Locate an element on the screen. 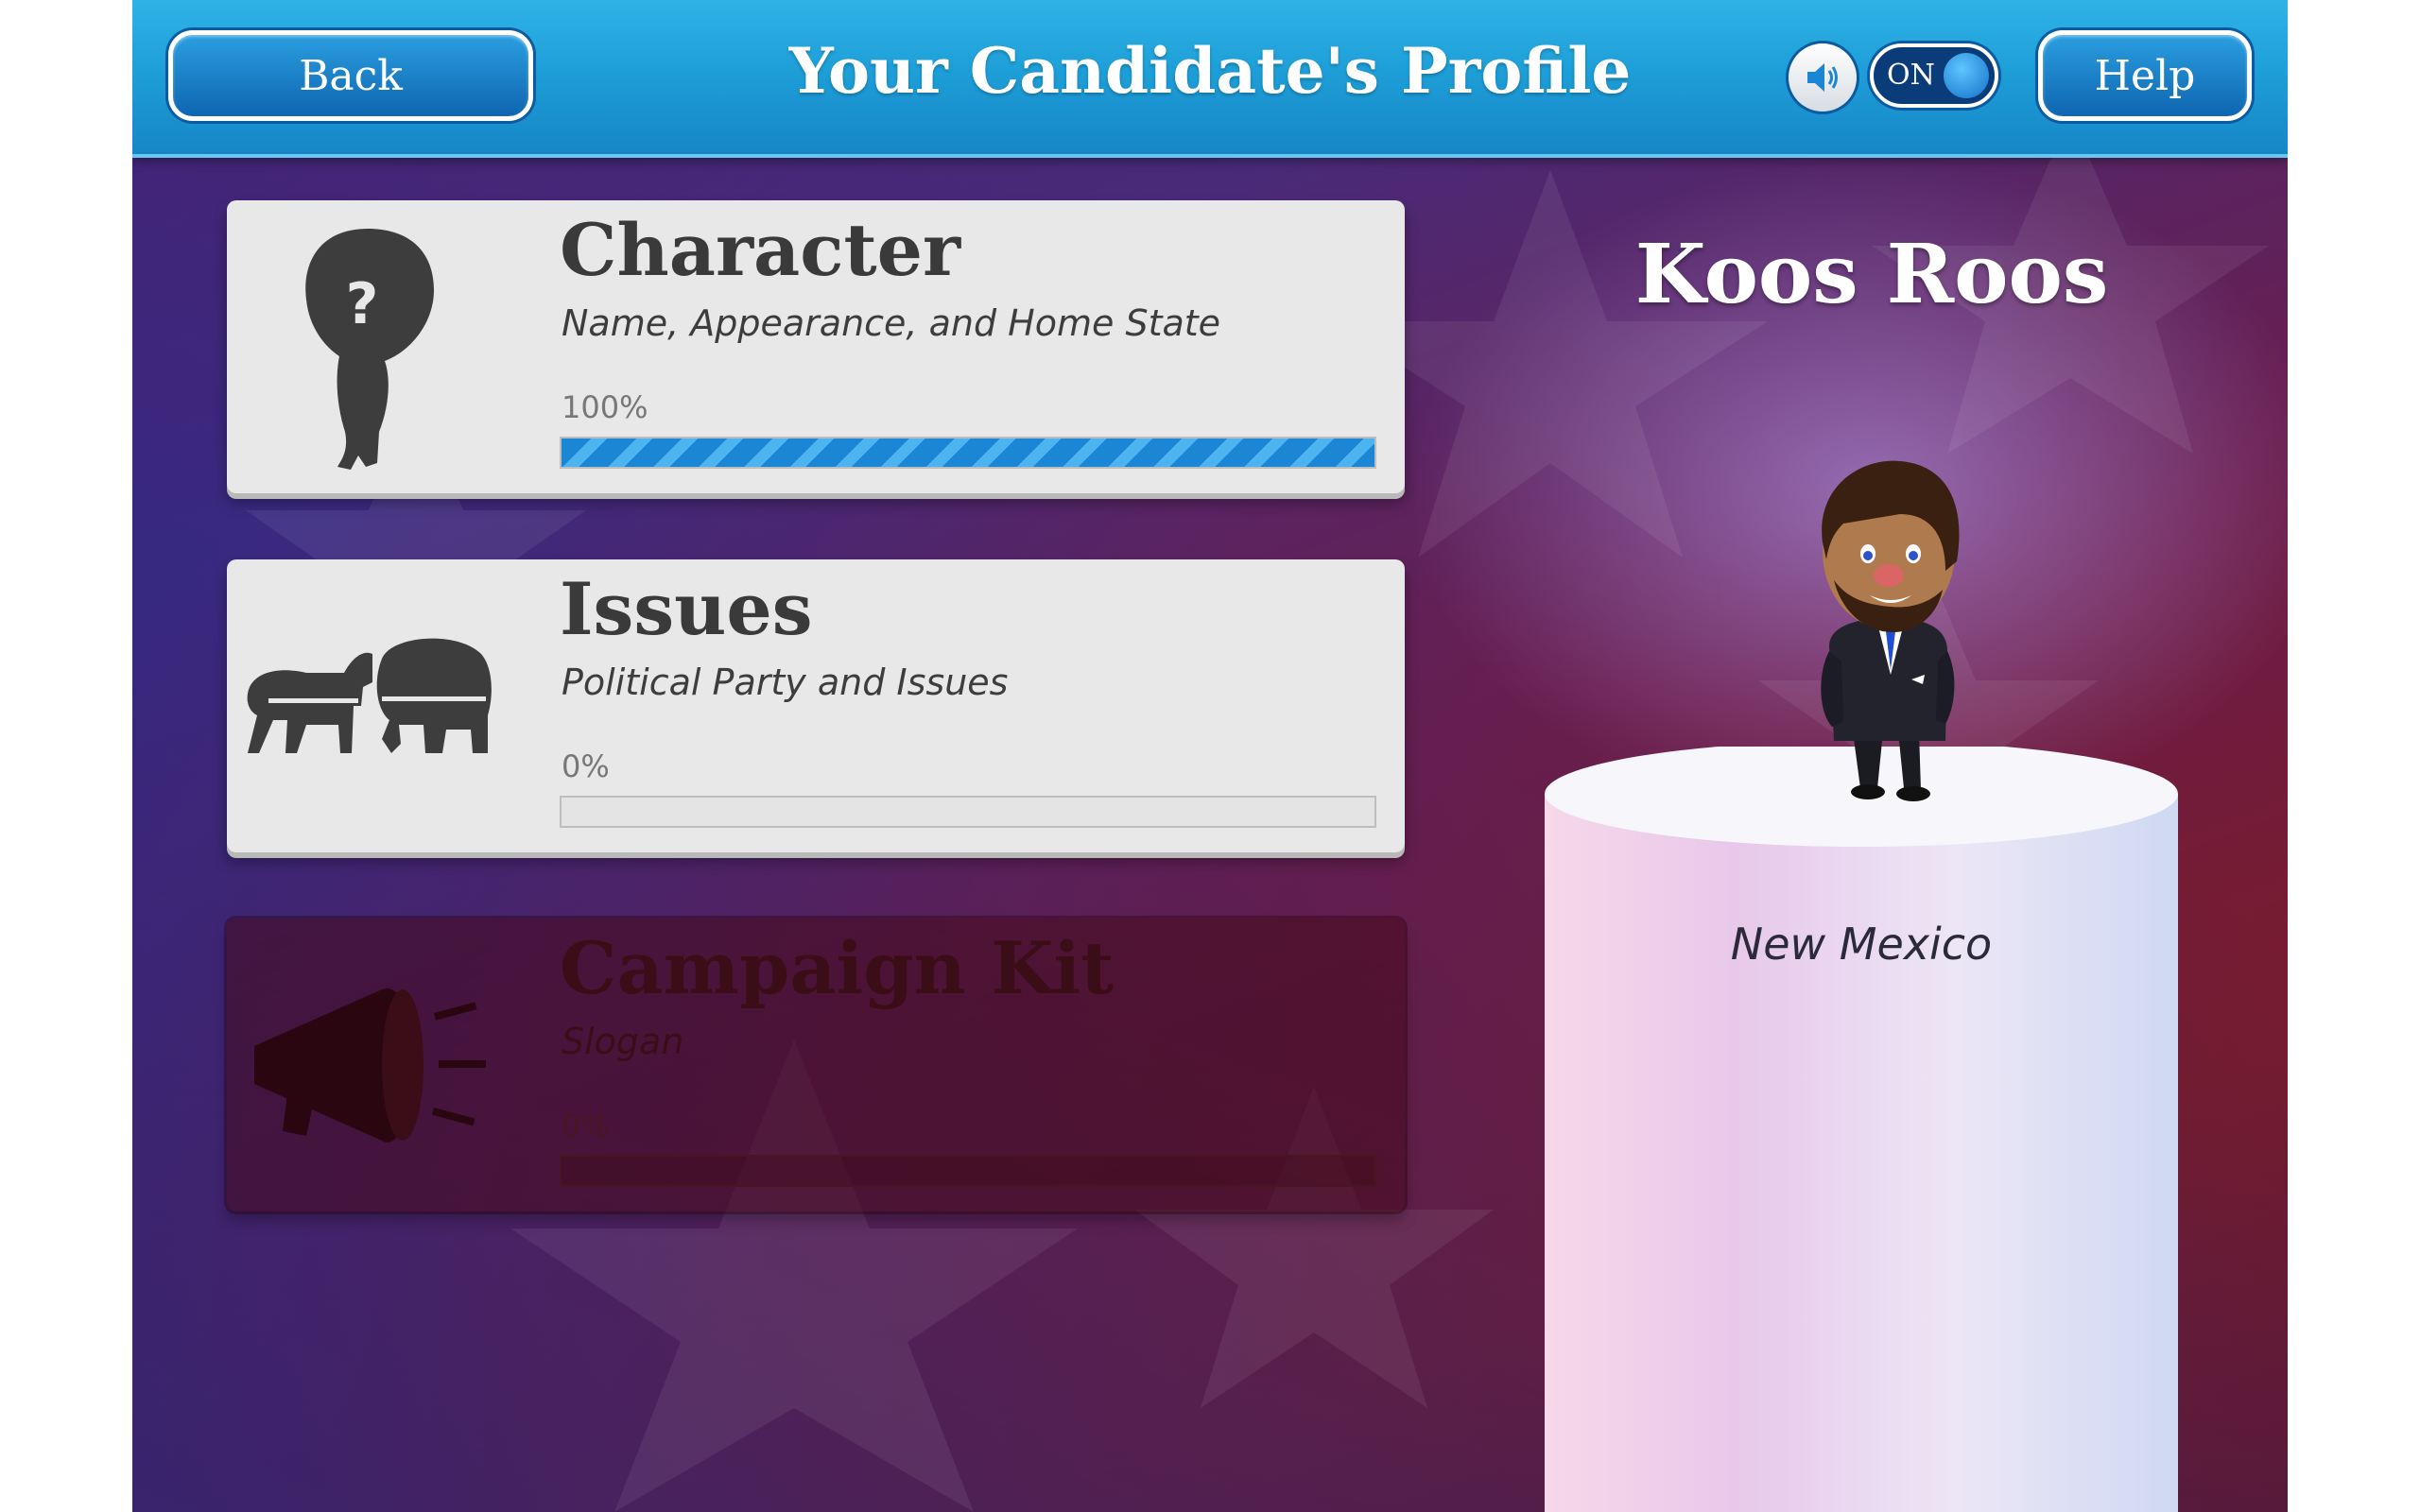 Image resolution: width=2420 pixels, height=1512 pixels. candidate-name: Koos Roos is located at coordinates (1872, 274).